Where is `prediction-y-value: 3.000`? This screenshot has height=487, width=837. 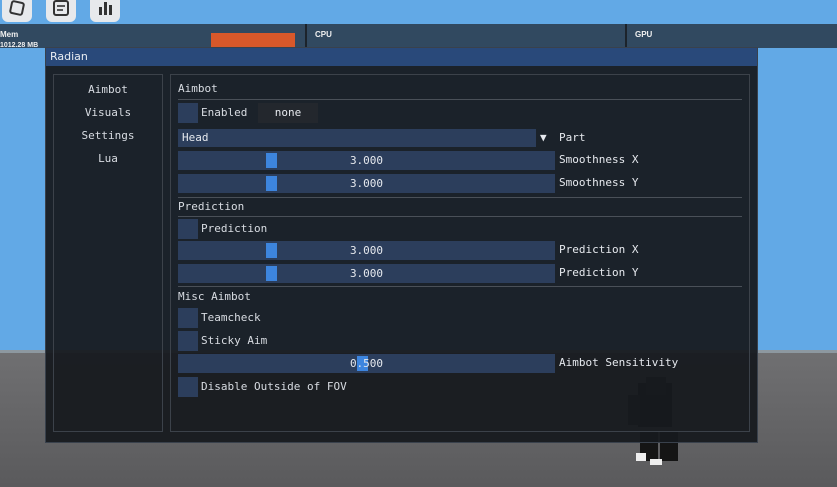 prediction-y-value: 3.000 is located at coordinates (366, 273).